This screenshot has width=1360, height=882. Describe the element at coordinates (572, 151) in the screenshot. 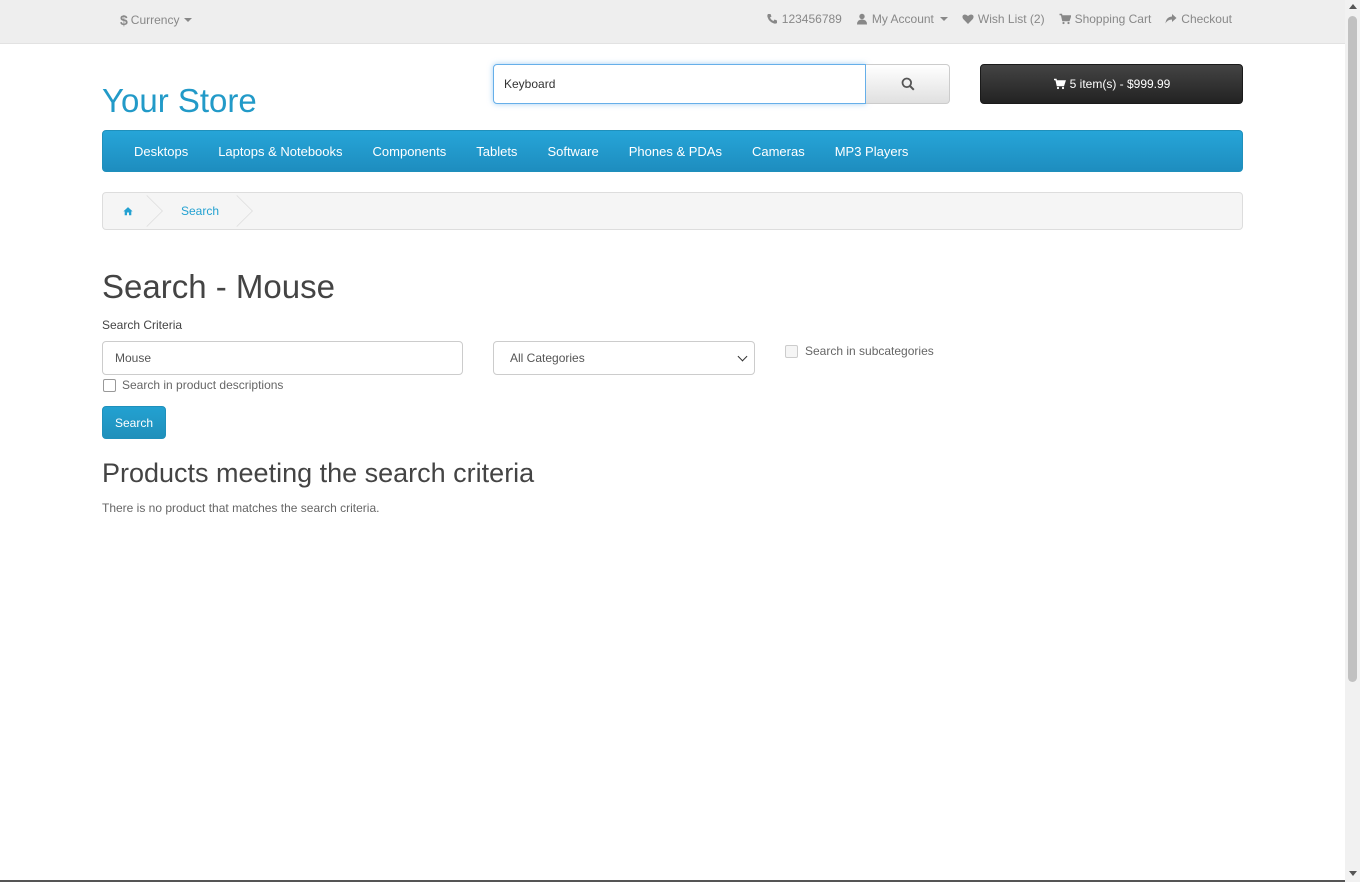

I see `menu-item-software: Software` at that location.